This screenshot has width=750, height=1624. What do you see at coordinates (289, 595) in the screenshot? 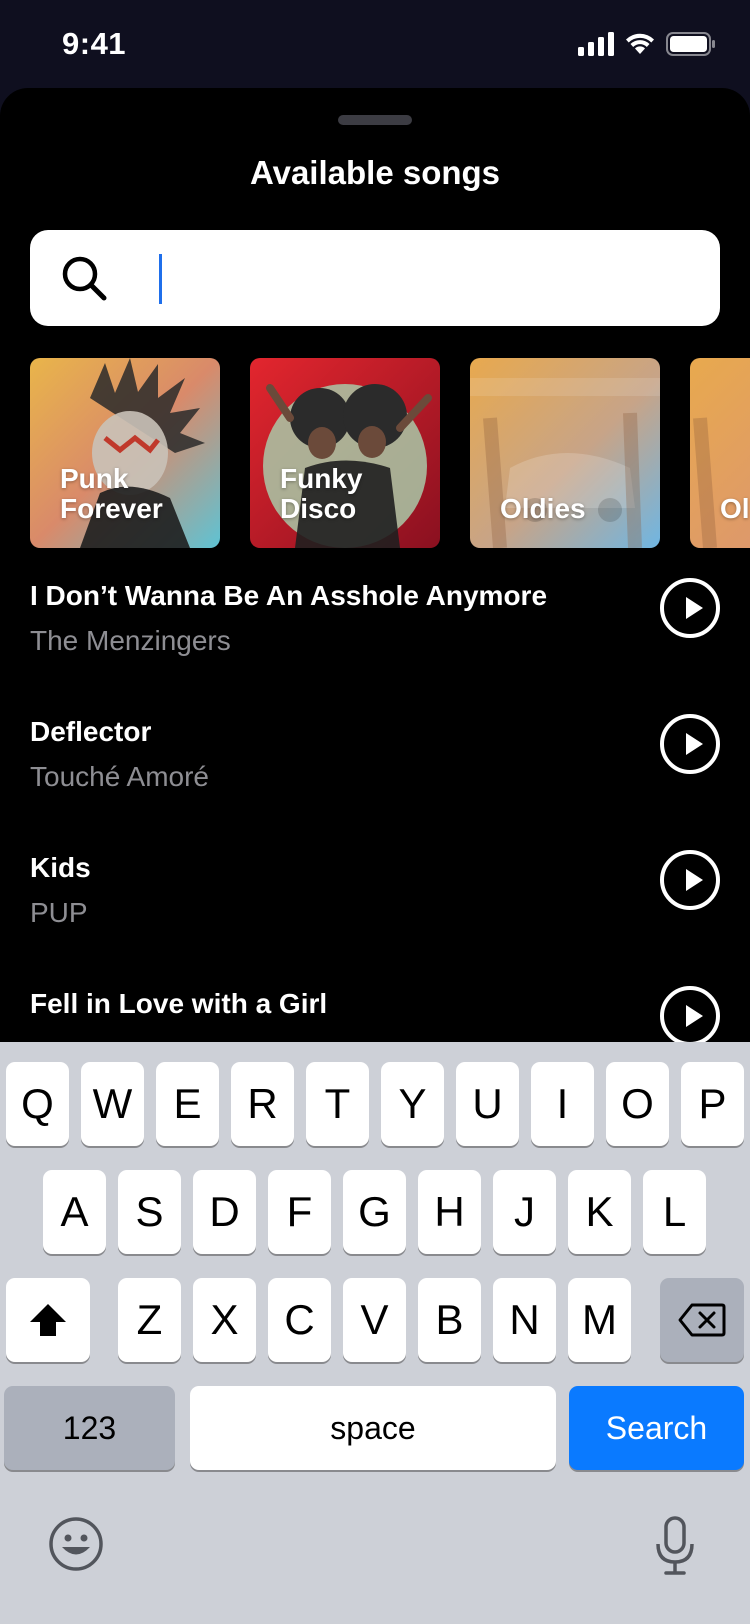
I see `song-title: I Don’t Wanna Be An Asshole Anymore` at bounding box center [289, 595].